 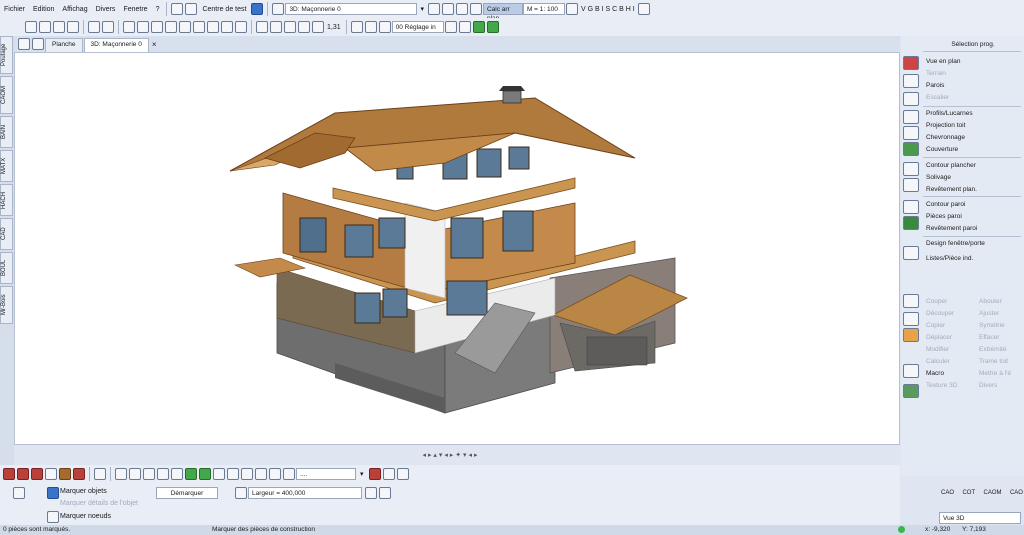 What do you see at coordinates (45, 27) in the screenshot?
I see `rotate-icon` at bounding box center [45, 27].